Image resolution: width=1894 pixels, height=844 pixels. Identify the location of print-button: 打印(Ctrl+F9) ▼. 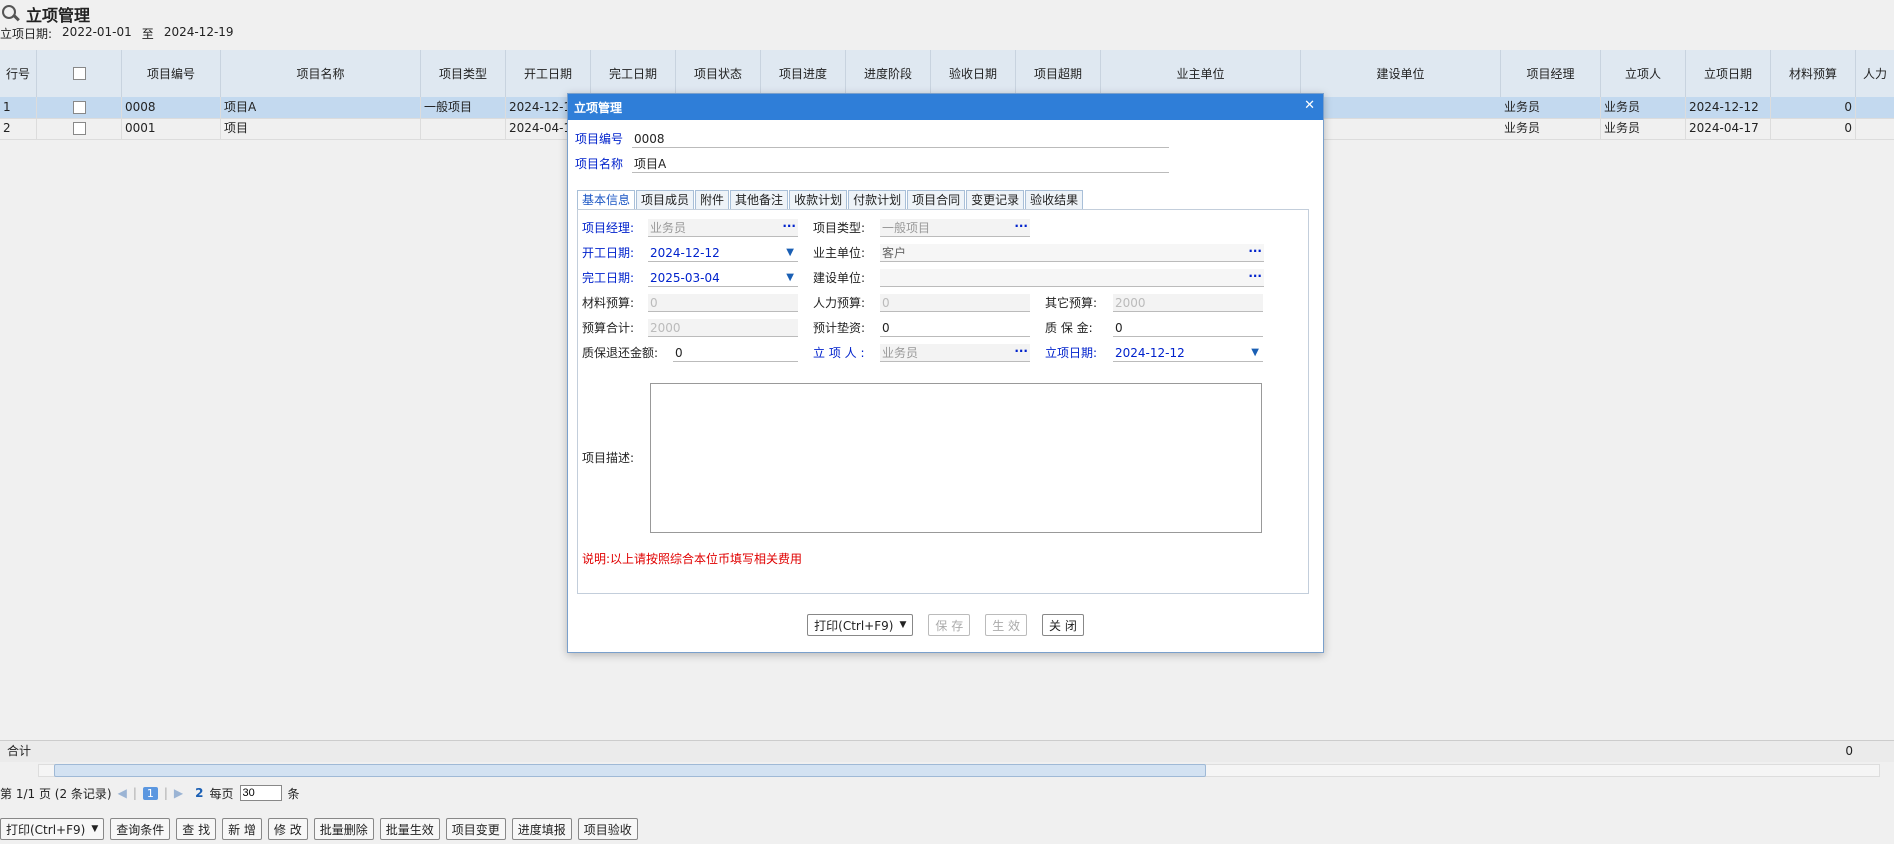
(52, 829).